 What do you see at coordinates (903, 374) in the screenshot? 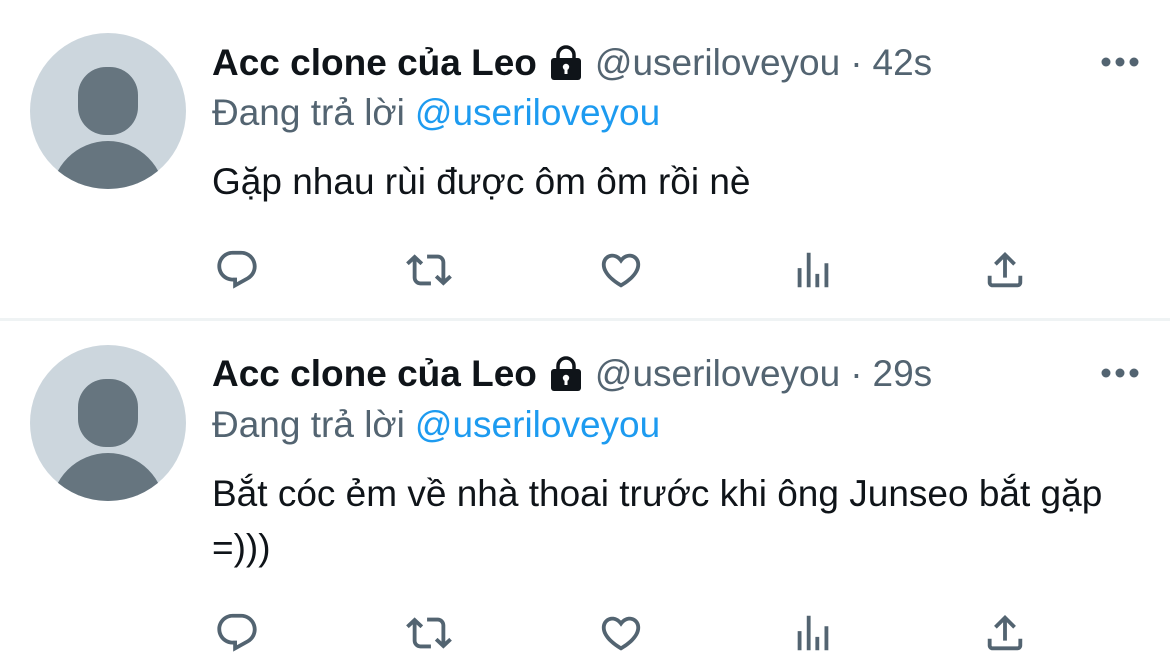
I see `timestamp: 29s` at bounding box center [903, 374].